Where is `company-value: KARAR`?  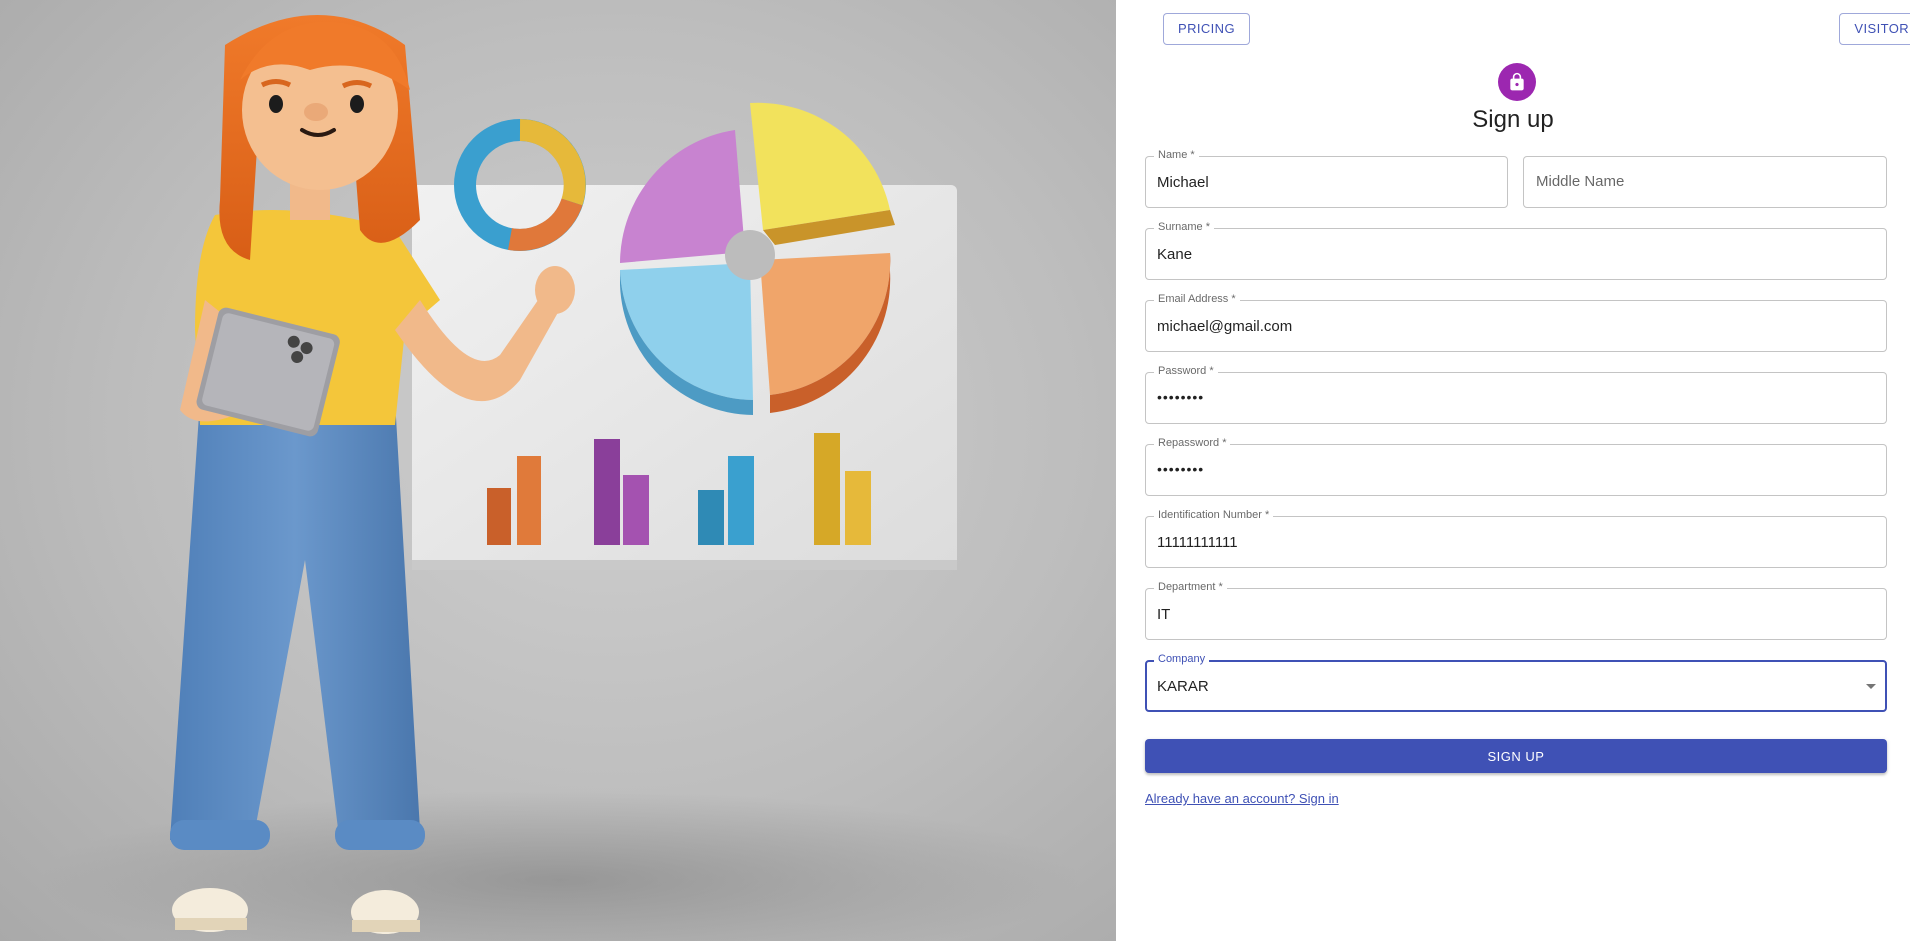 company-value: KARAR is located at coordinates (1183, 686).